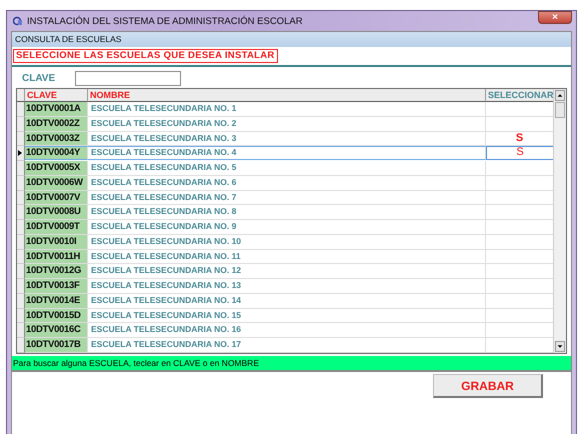  I want to click on table-cell: ESCUELA TELESECUNDARIA NO. 8, so click(287, 212).